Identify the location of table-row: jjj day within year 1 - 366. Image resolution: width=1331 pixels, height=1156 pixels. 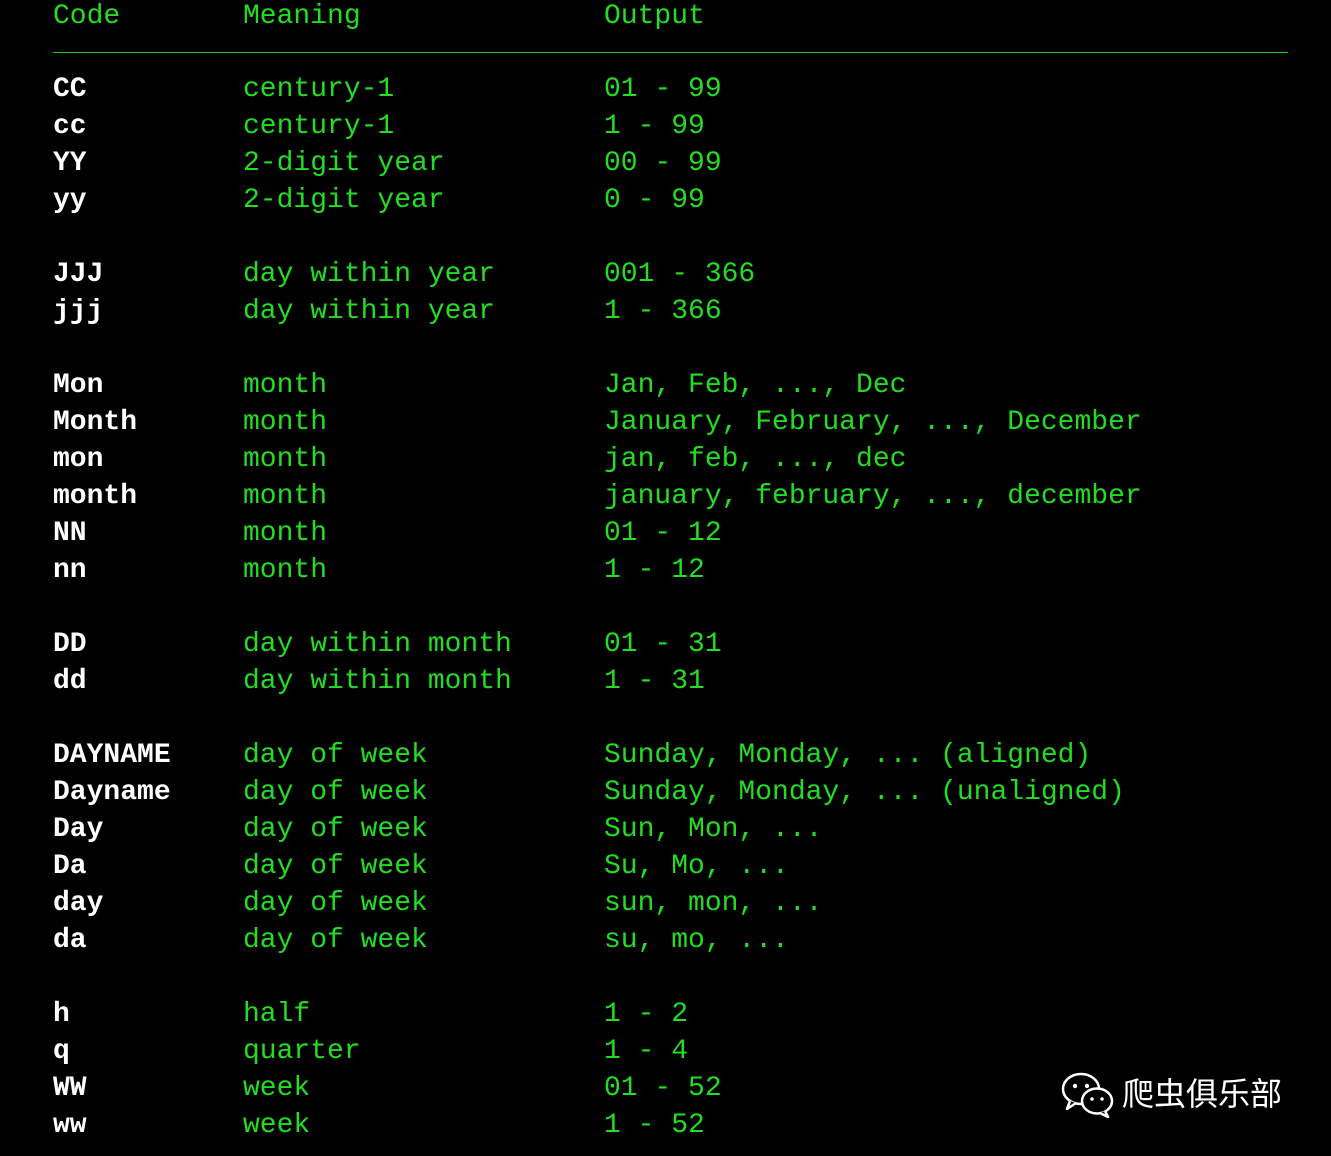
(665, 311).